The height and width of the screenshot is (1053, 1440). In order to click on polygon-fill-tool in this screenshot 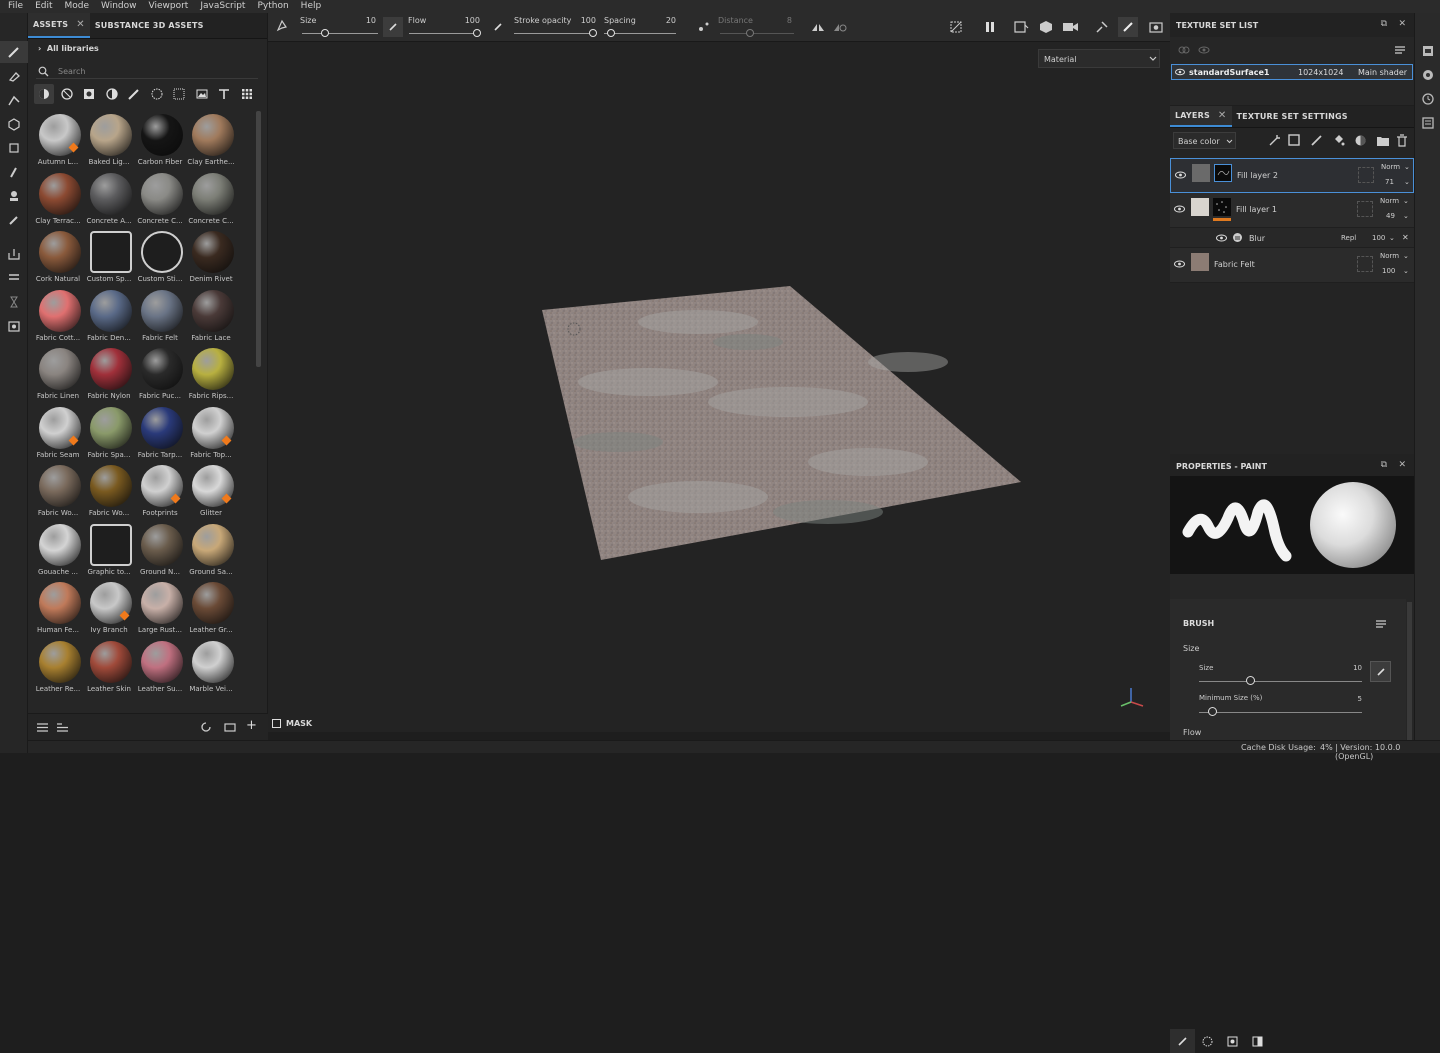, I will do `click(14, 124)`.